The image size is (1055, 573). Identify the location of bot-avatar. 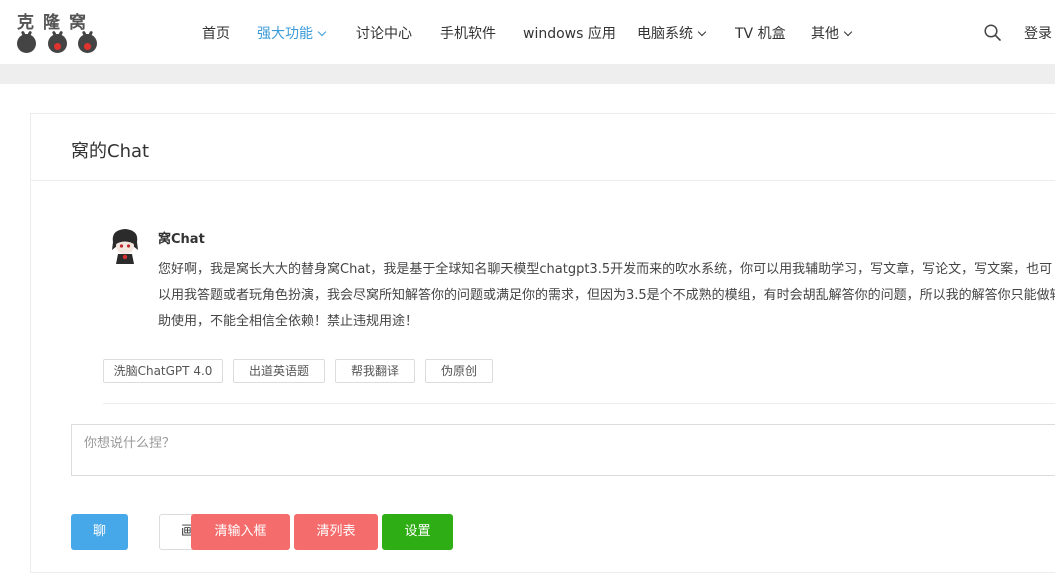
(125, 246).